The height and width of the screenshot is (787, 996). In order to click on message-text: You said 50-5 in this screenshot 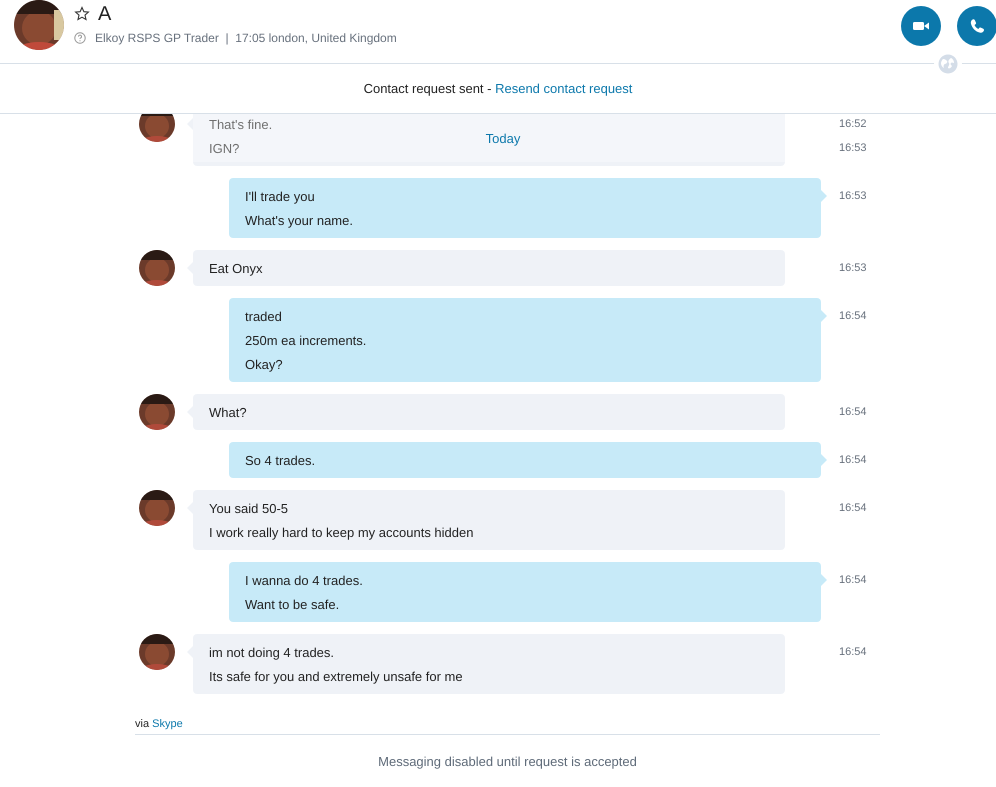, I will do `click(248, 508)`.